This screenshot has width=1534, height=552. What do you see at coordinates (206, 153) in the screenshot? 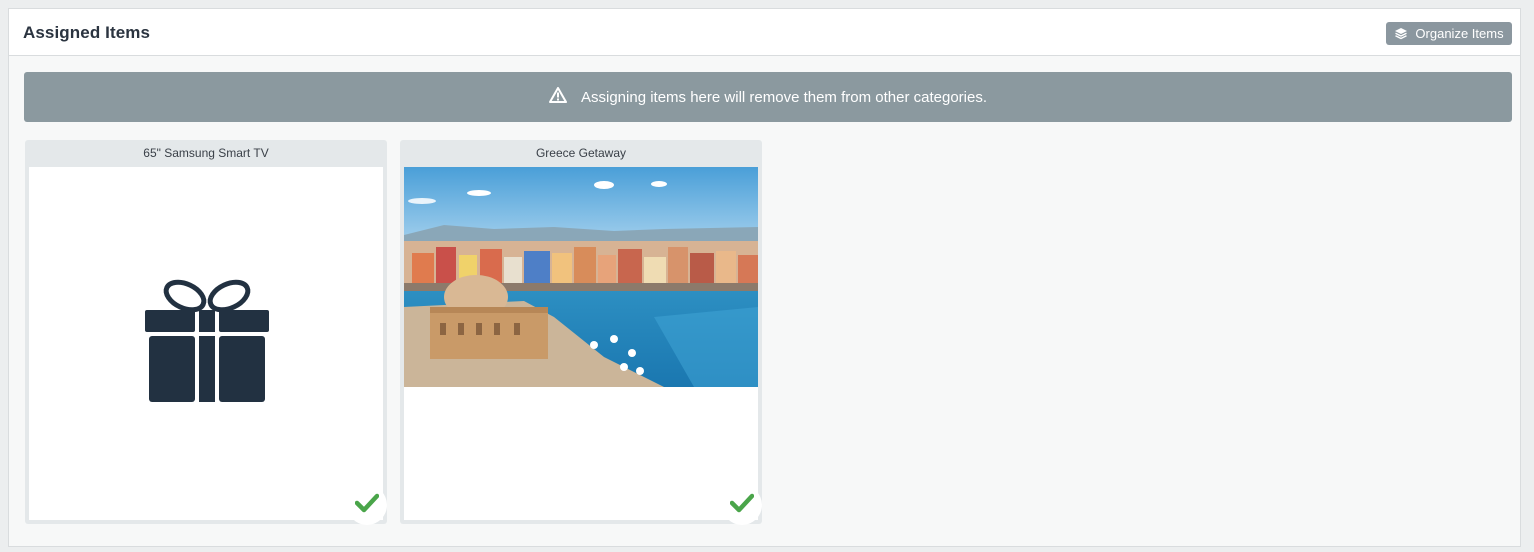
I see `item-title: 65" Samsung Smart TV` at bounding box center [206, 153].